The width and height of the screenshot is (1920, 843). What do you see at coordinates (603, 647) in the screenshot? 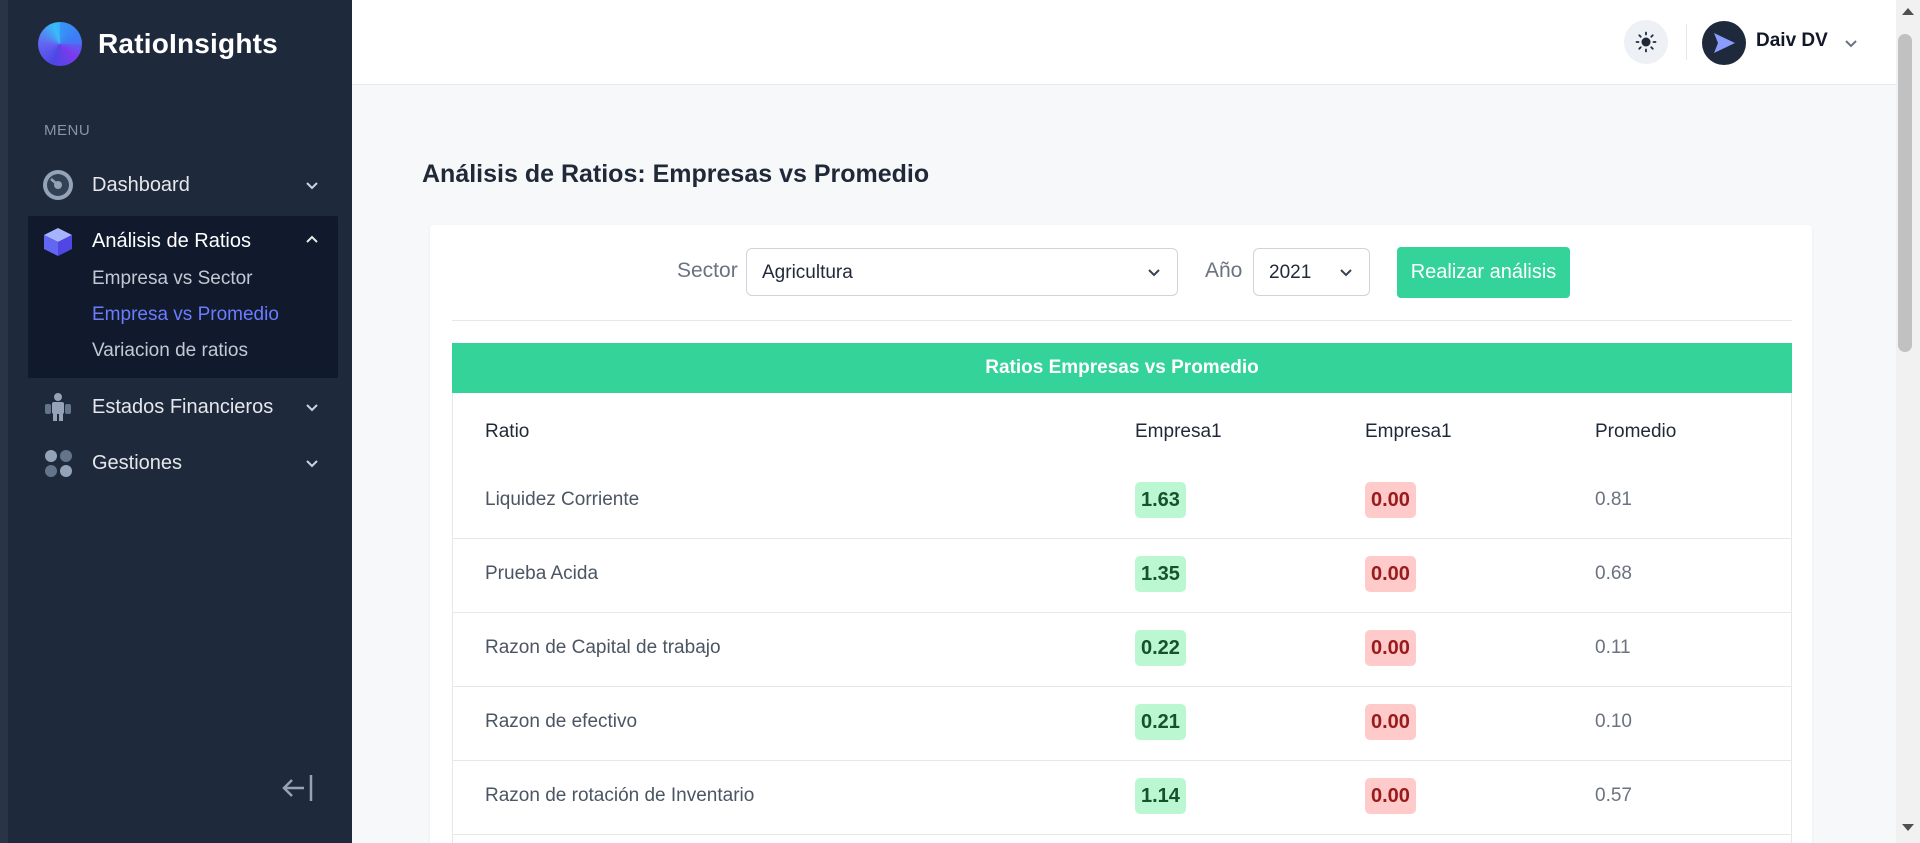
I see `ratio-name: Razon de Capital de trabajo` at bounding box center [603, 647].